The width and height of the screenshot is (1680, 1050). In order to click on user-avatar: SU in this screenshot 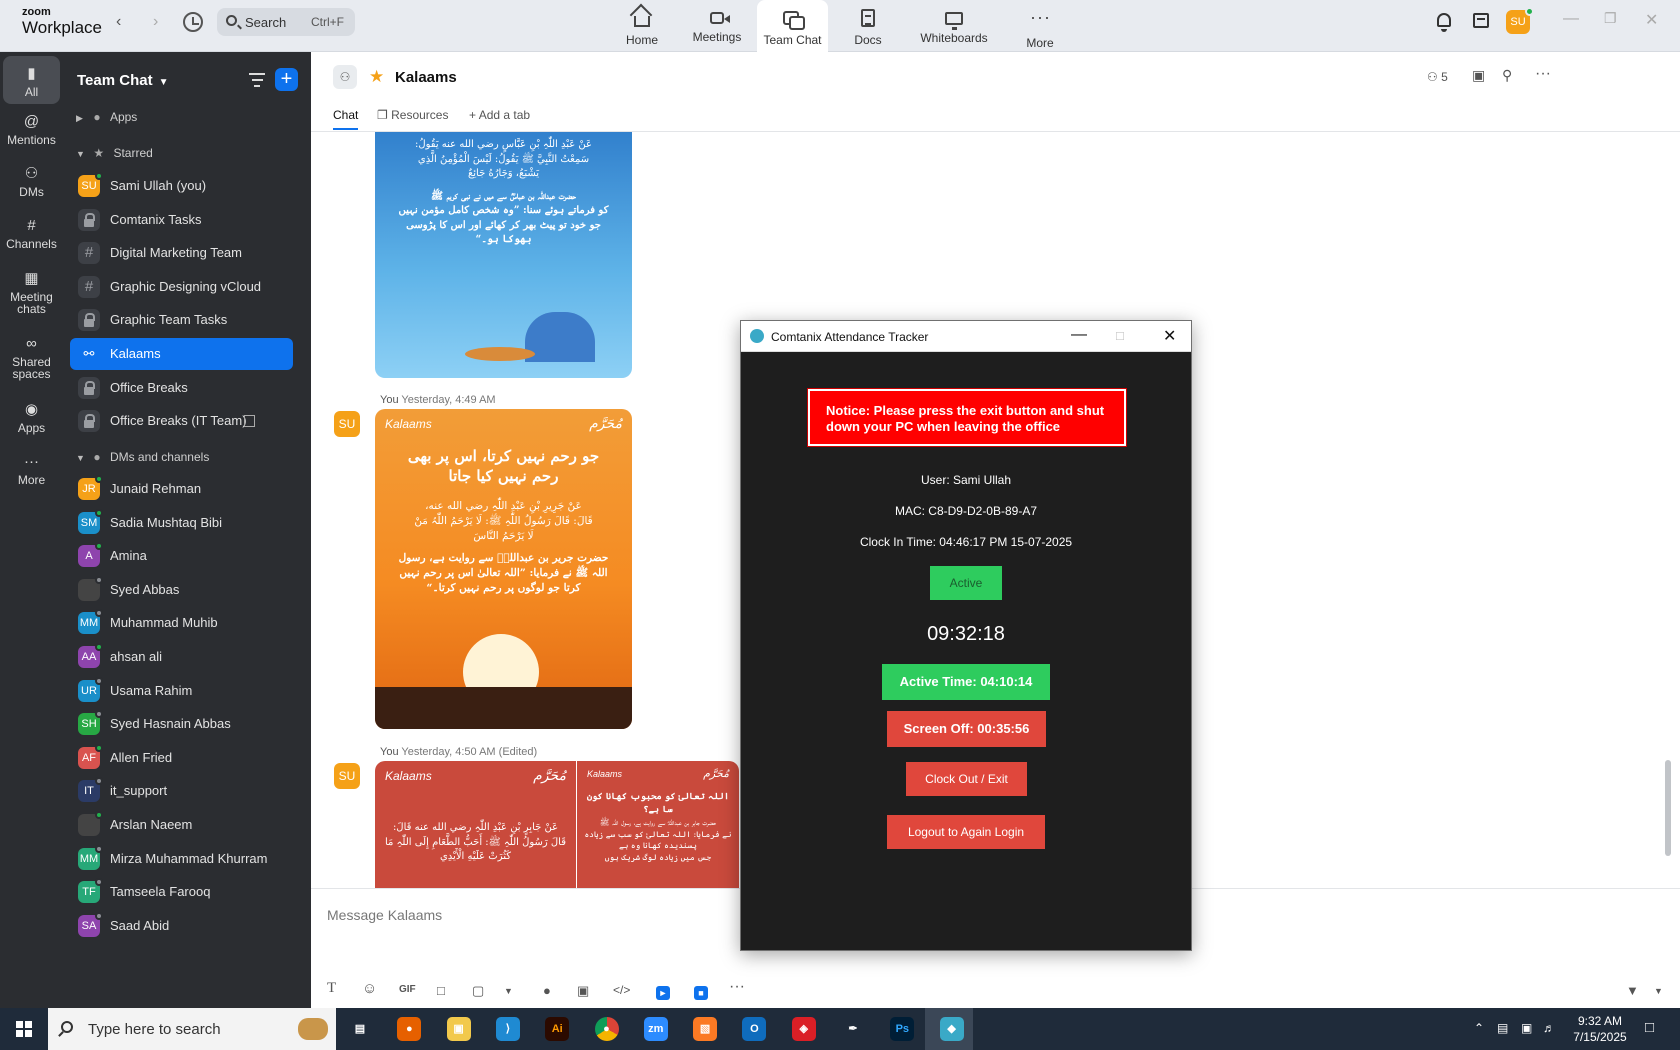, I will do `click(1520, 20)`.